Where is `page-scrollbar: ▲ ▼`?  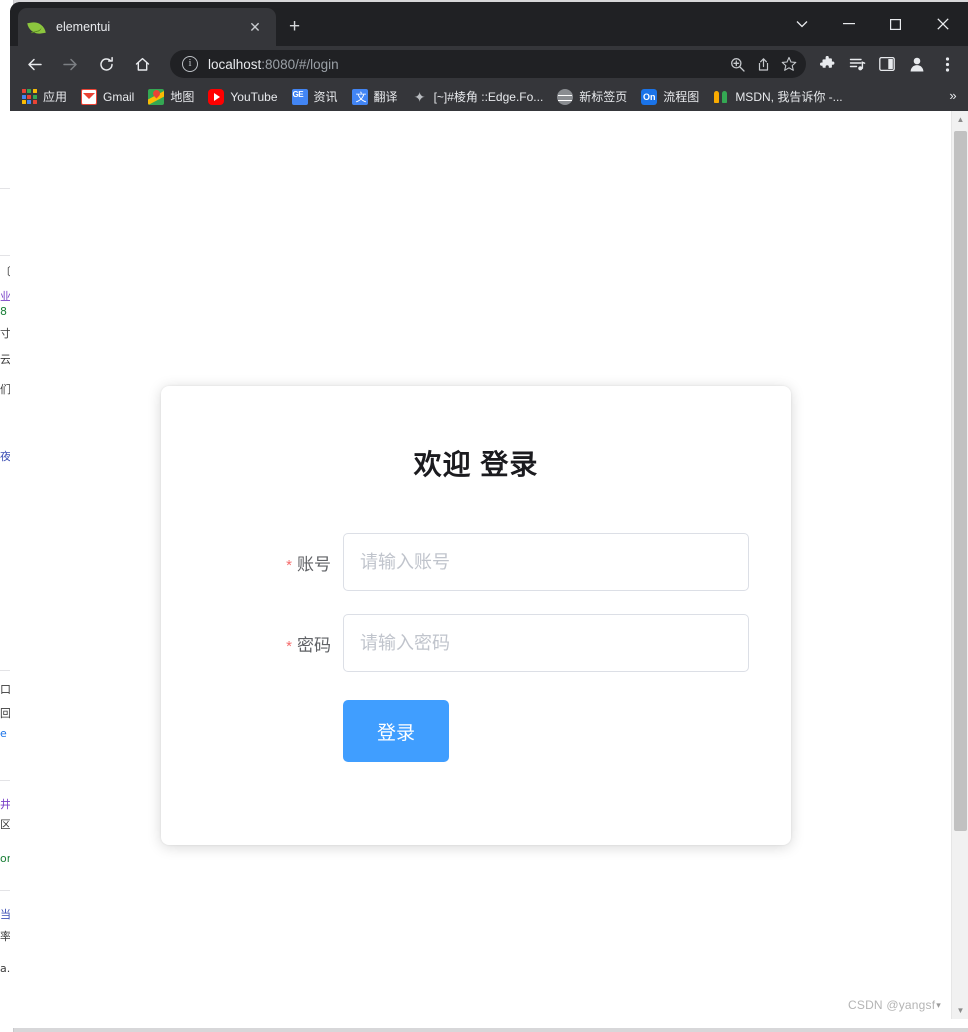
page-scrollbar: ▲ ▼ is located at coordinates (959, 565).